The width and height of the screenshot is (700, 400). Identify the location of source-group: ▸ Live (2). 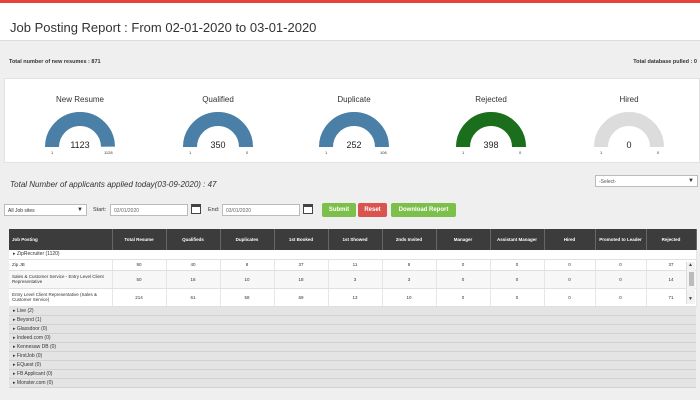
(352, 311).